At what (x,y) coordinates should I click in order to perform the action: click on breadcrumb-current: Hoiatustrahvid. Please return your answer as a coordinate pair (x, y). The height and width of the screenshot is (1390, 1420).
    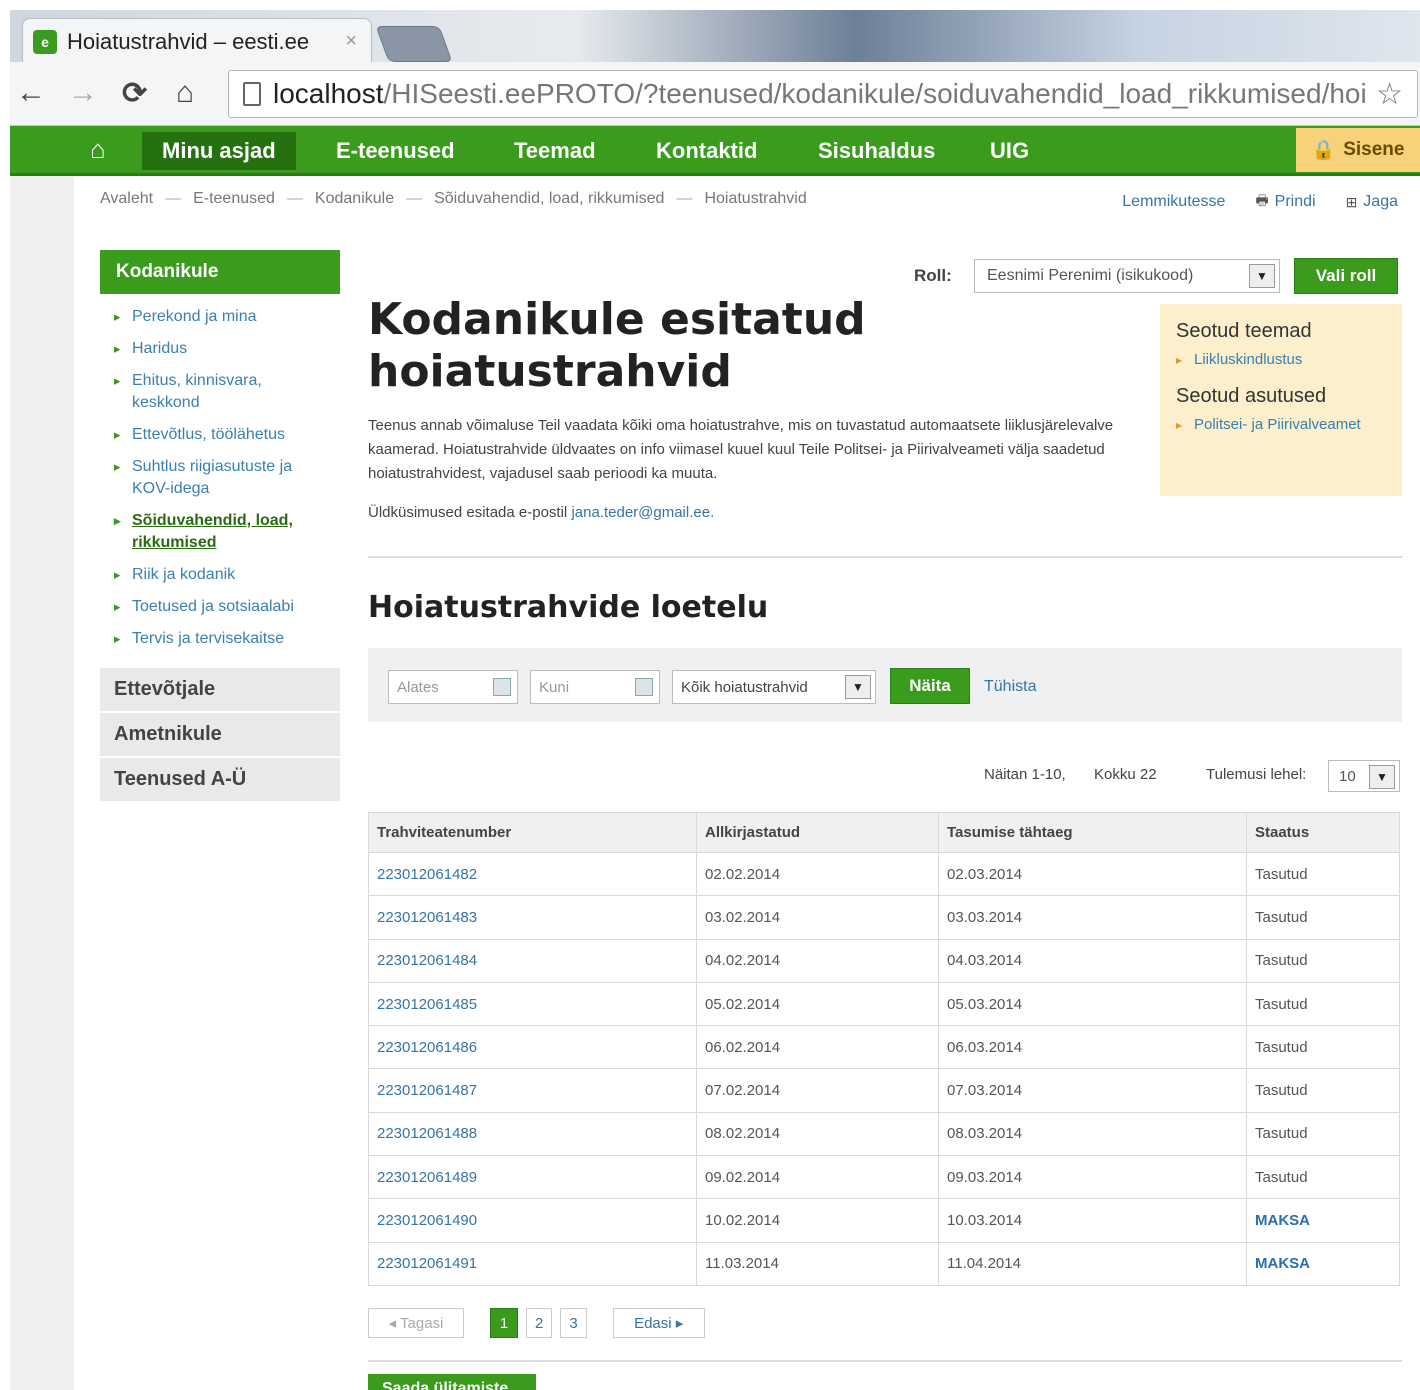
    Looking at the image, I should click on (755, 198).